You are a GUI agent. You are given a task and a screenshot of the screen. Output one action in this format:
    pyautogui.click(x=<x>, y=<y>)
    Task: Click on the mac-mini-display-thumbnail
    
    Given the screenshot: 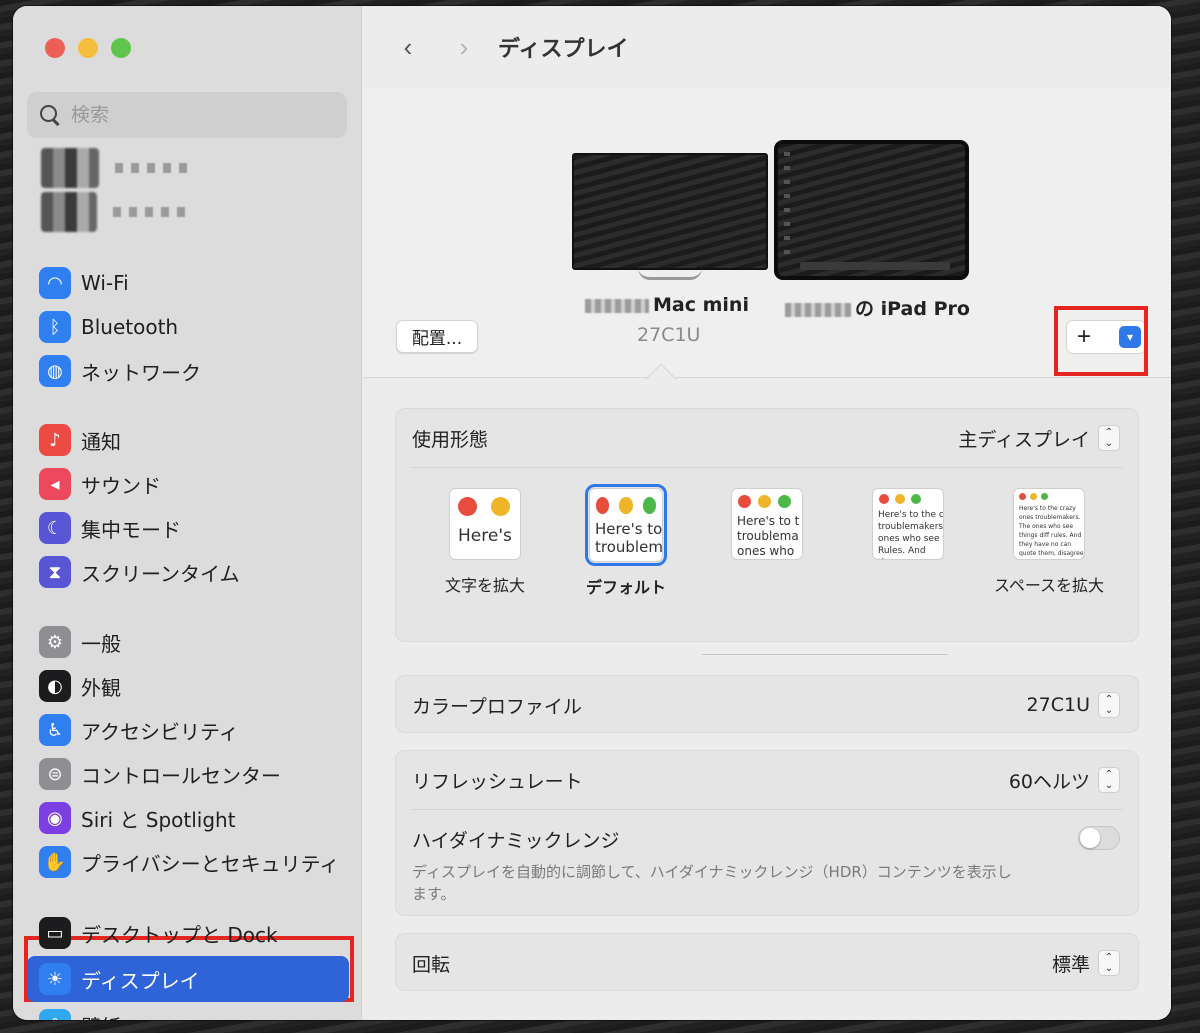 What is the action you would take?
    pyautogui.click(x=670, y=211)
    